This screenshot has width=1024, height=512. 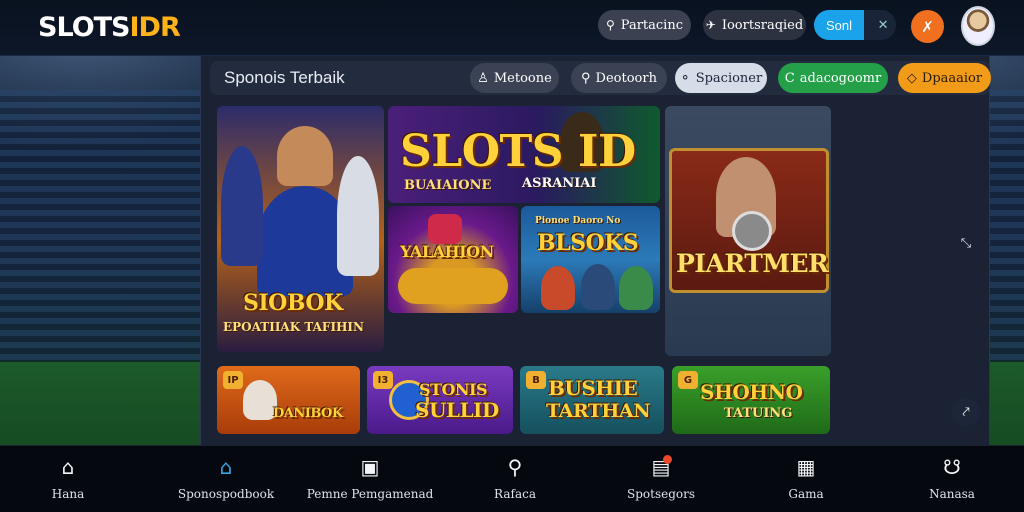 I want to click on game-card-piartmer: PIARTMER, so click(x=748, y=231).